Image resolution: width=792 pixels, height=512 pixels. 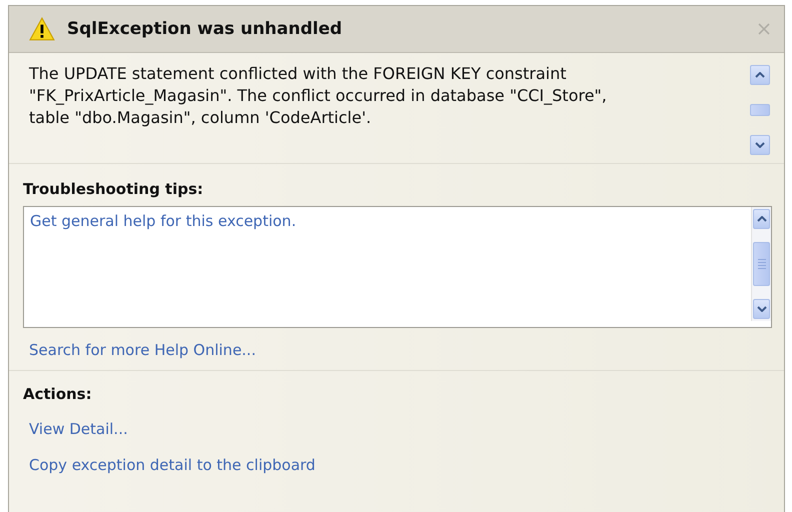 What do you see at coordinates (58, 394) in the screenshot?
I see `section-heading: Actions:` at bounding box center [58, 394].